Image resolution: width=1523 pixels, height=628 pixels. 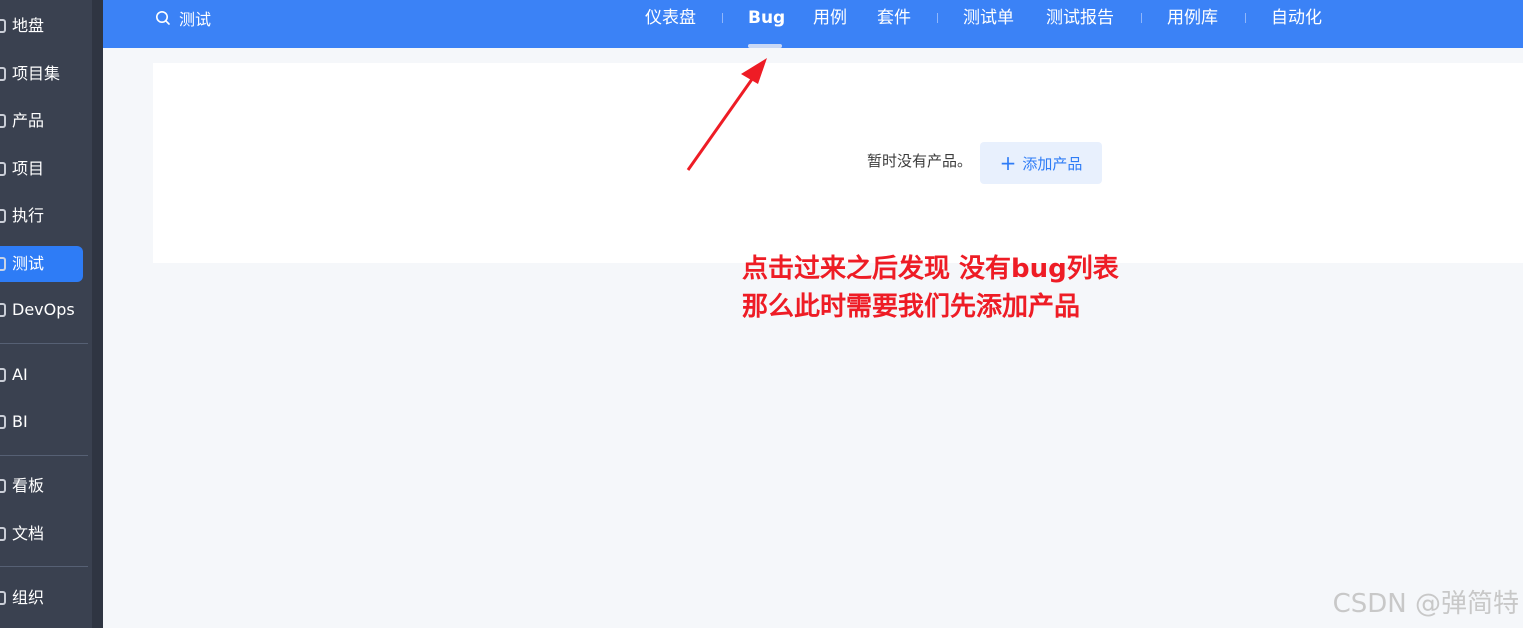 I want to click on annotation-line-1: 点击过来之后发现 没有bug列表, so click(x=930, y=269).